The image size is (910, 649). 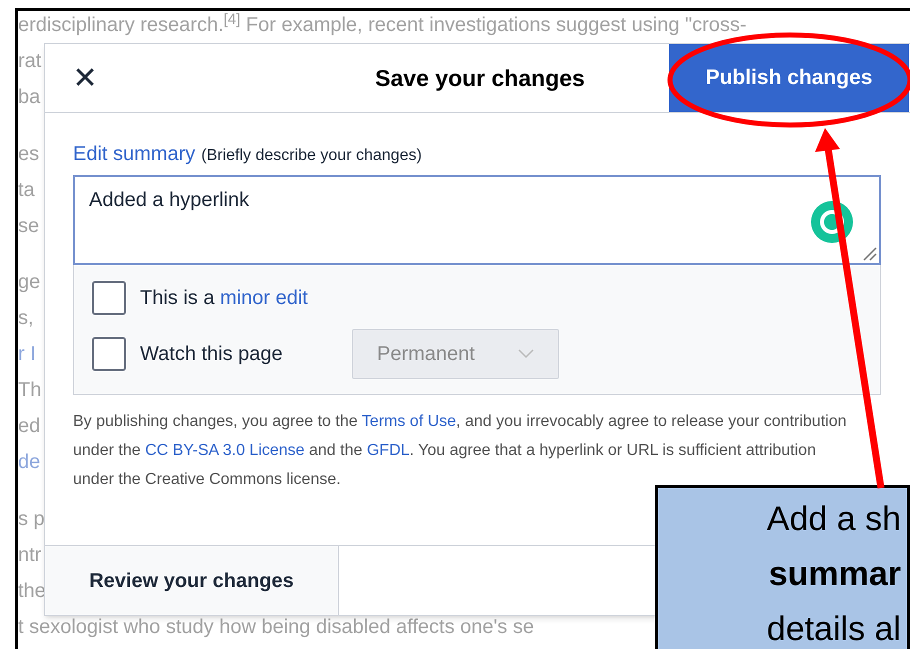 I want to click on close-button: ✕, so click(x=85, y=78).